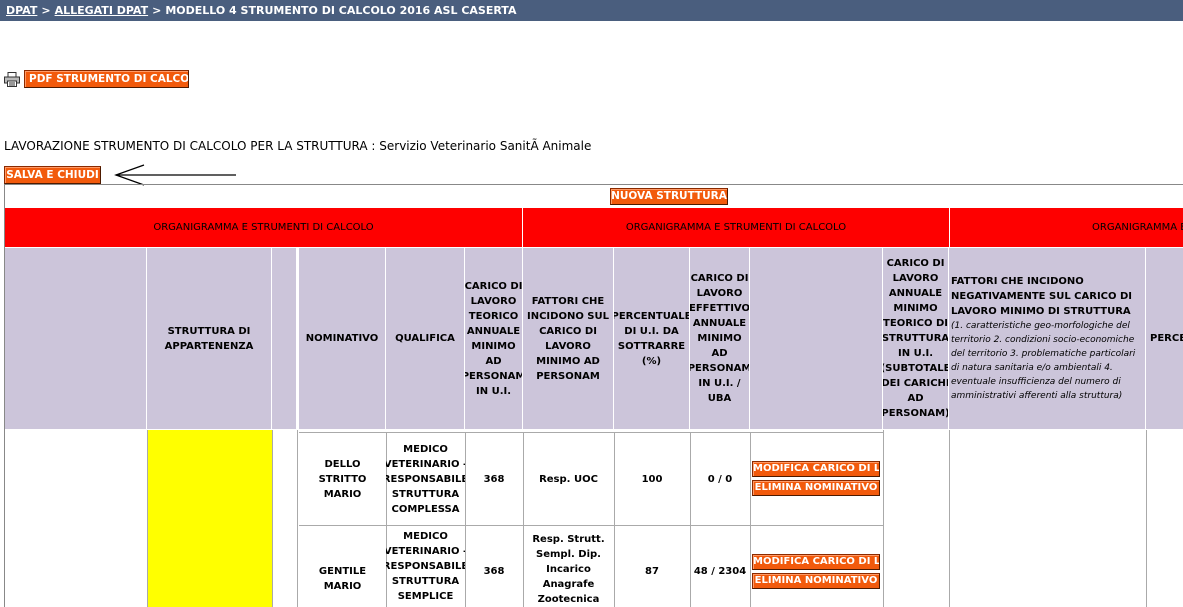 This screenshot has width=1183, height=607. I want to click on save-close-button: SALVA E CHIUDI, so click(52, 175).